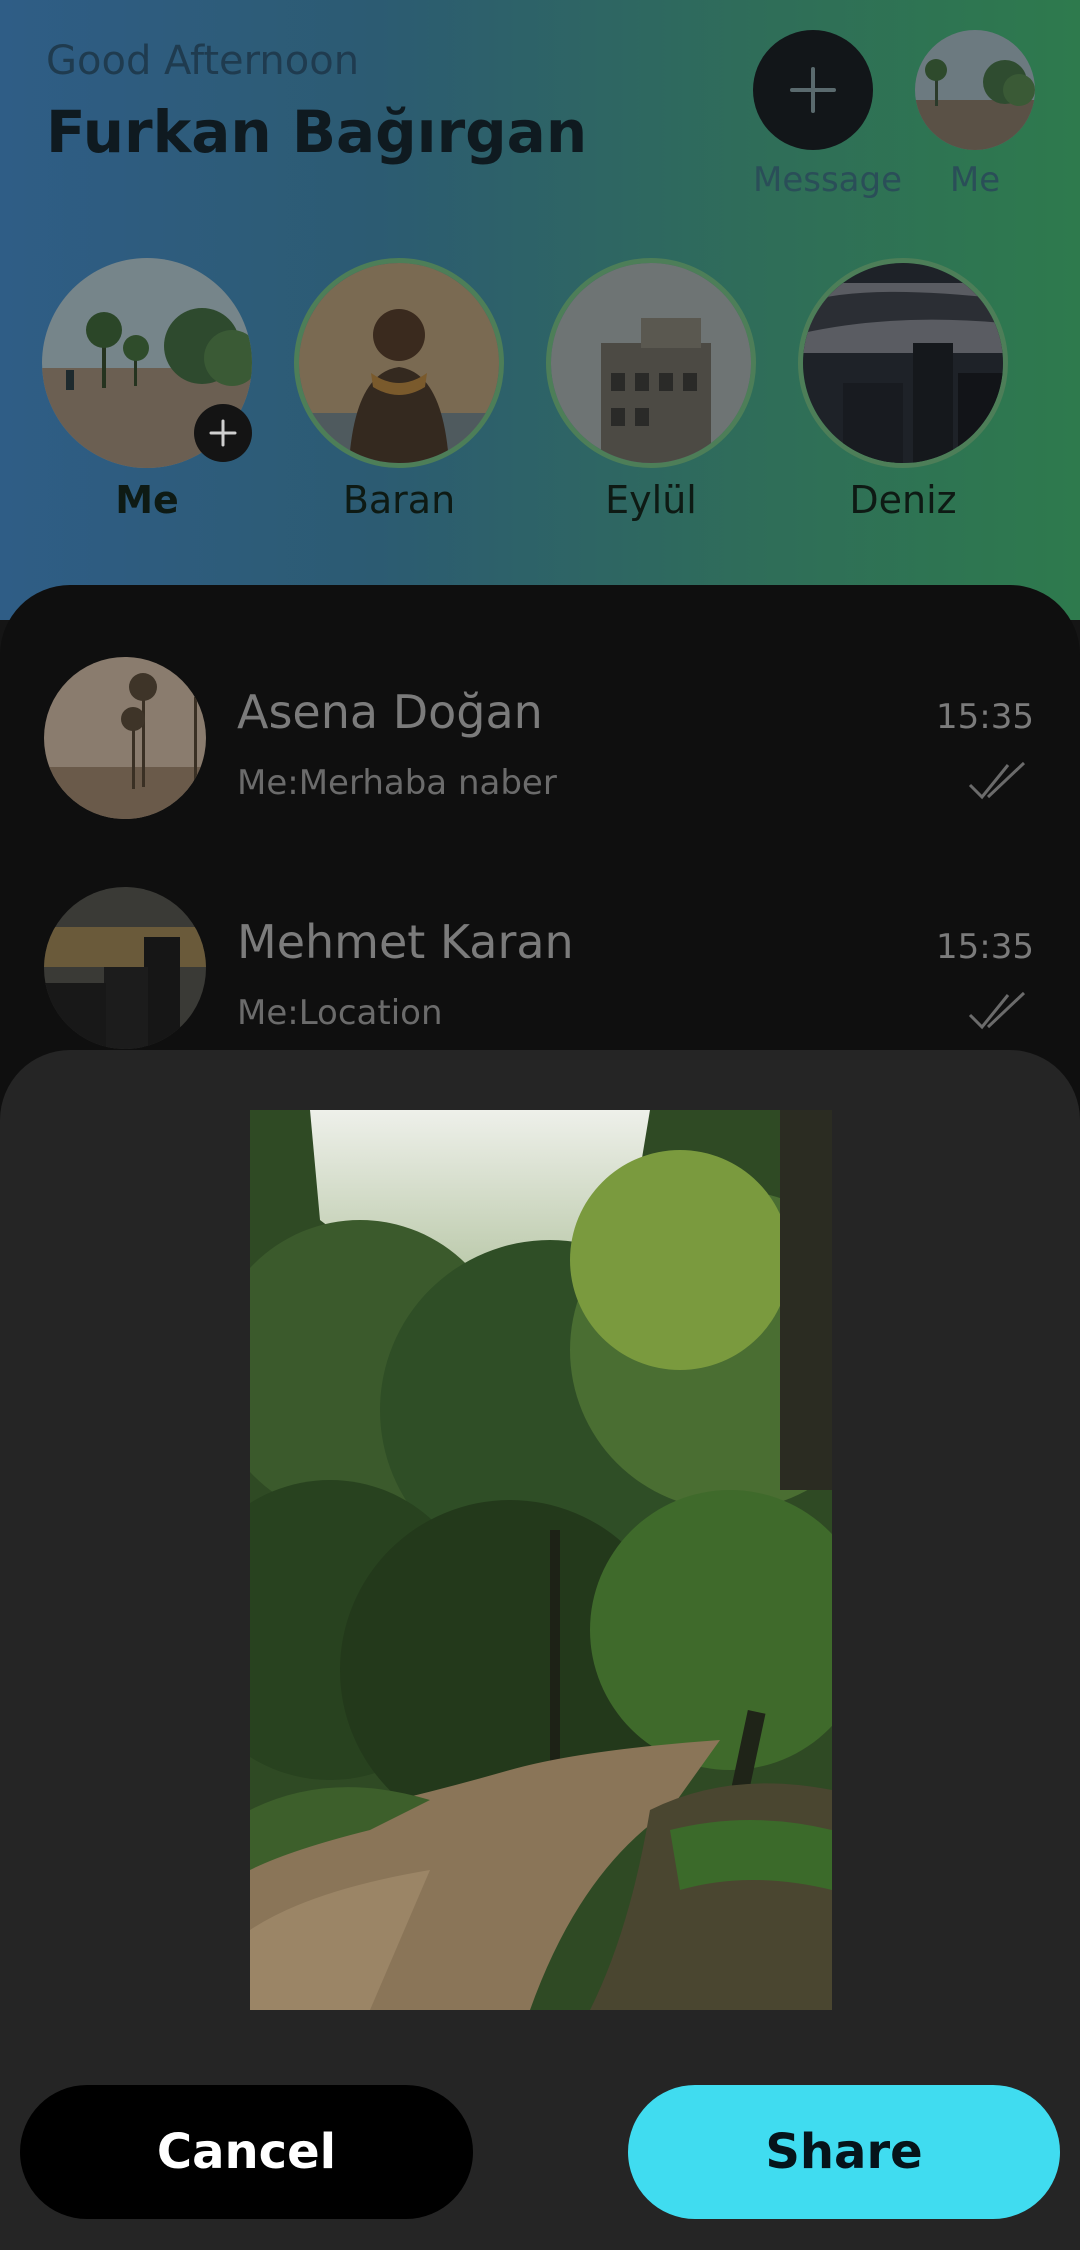 Image resolution: width=1080 pixels, height=2250 pixels. Describe the element at coordinates (340, 1013) in the screenshot. I see `chat-last-message: Me:Location` at that location.